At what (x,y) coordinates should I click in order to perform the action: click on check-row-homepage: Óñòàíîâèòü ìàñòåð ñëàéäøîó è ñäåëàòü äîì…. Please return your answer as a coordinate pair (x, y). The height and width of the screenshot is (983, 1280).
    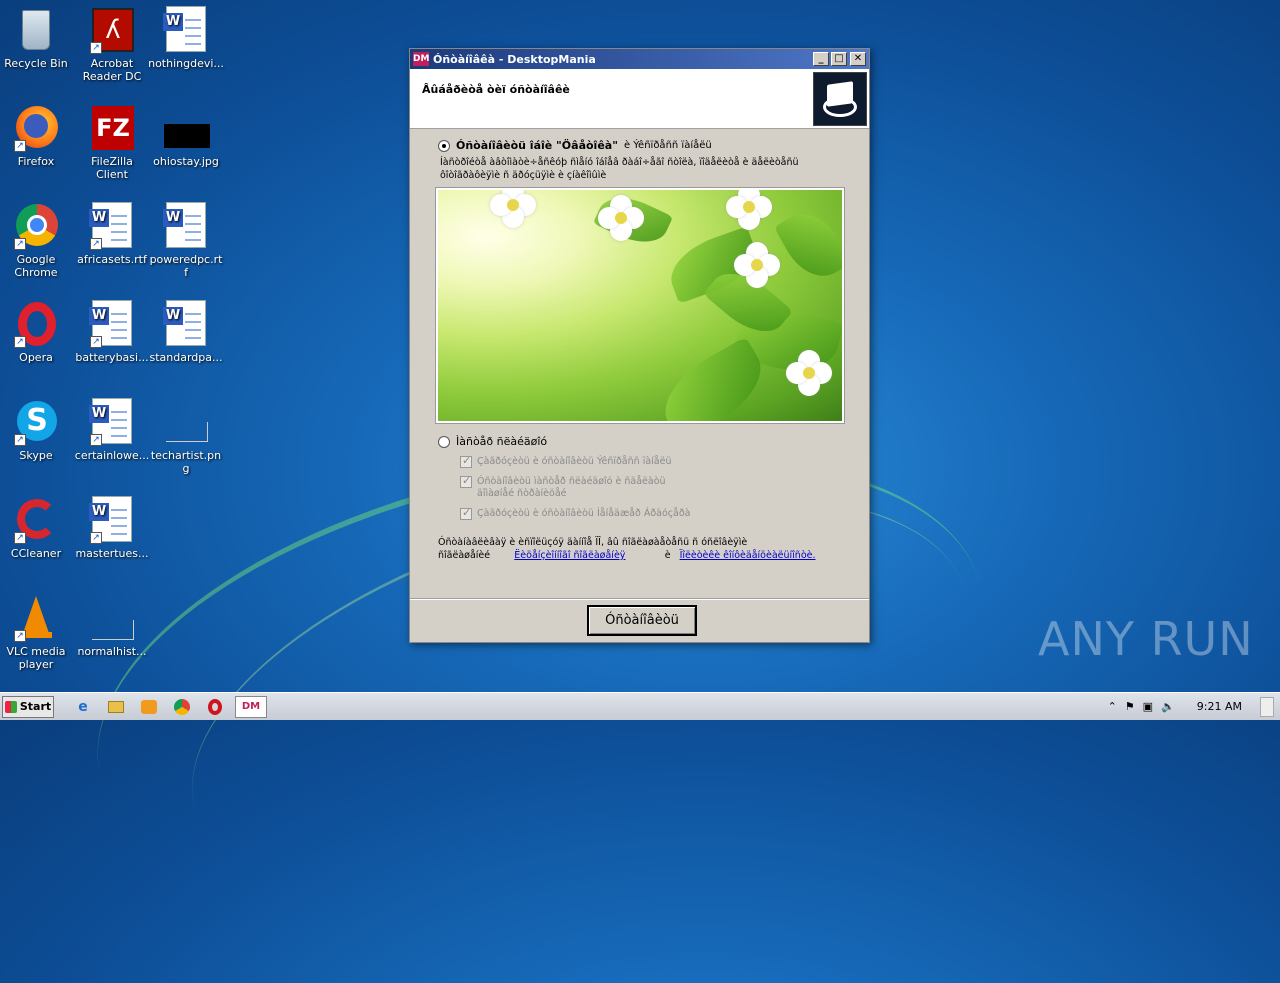
    Looking at the image, I should click on (651, 487).